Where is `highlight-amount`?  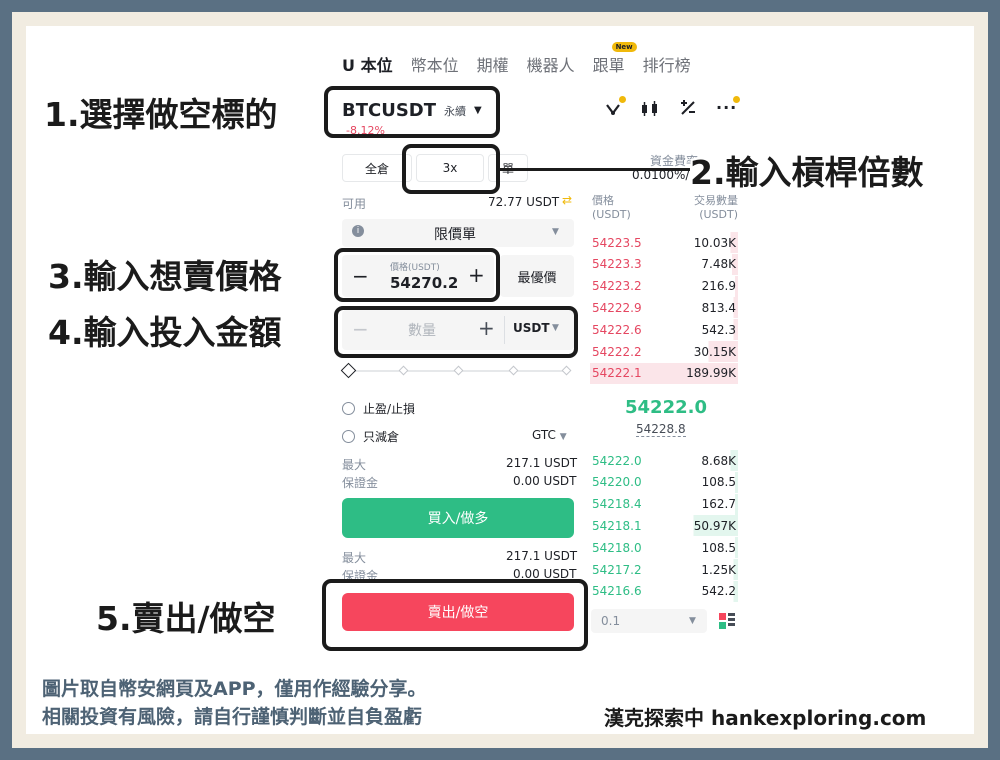
highlight-amount is located at coordinates (456, 332).